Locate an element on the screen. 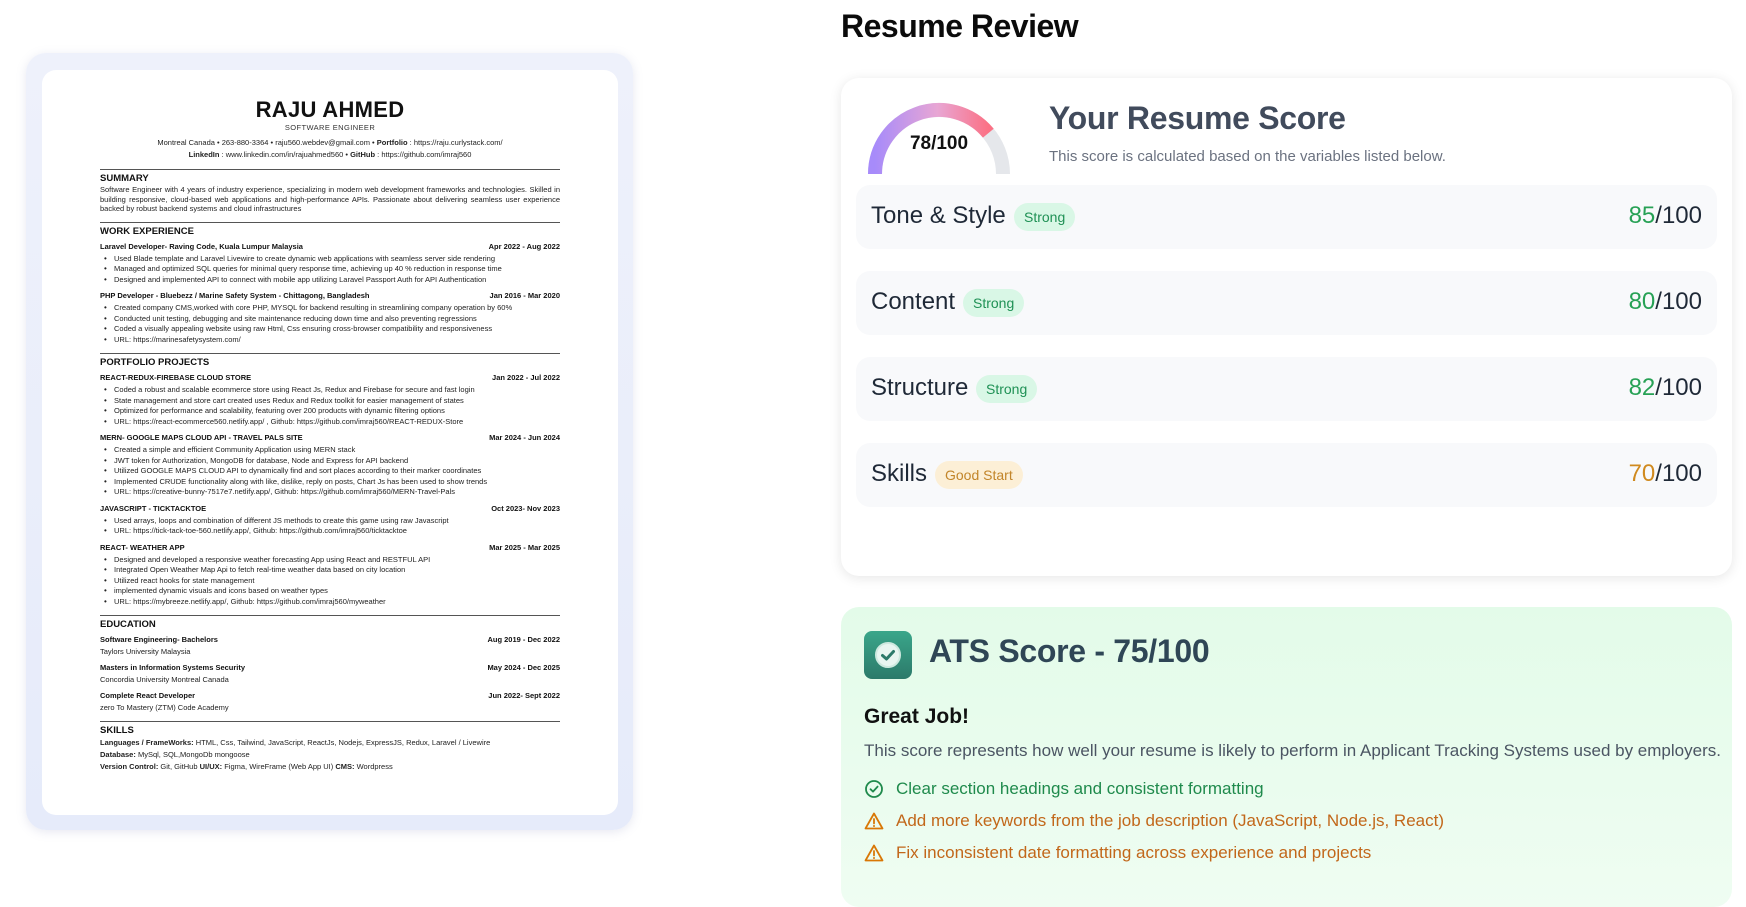 This screenshot has width=1746, height=907. skill-value: Wordpress is located at coordinates (373, 766).